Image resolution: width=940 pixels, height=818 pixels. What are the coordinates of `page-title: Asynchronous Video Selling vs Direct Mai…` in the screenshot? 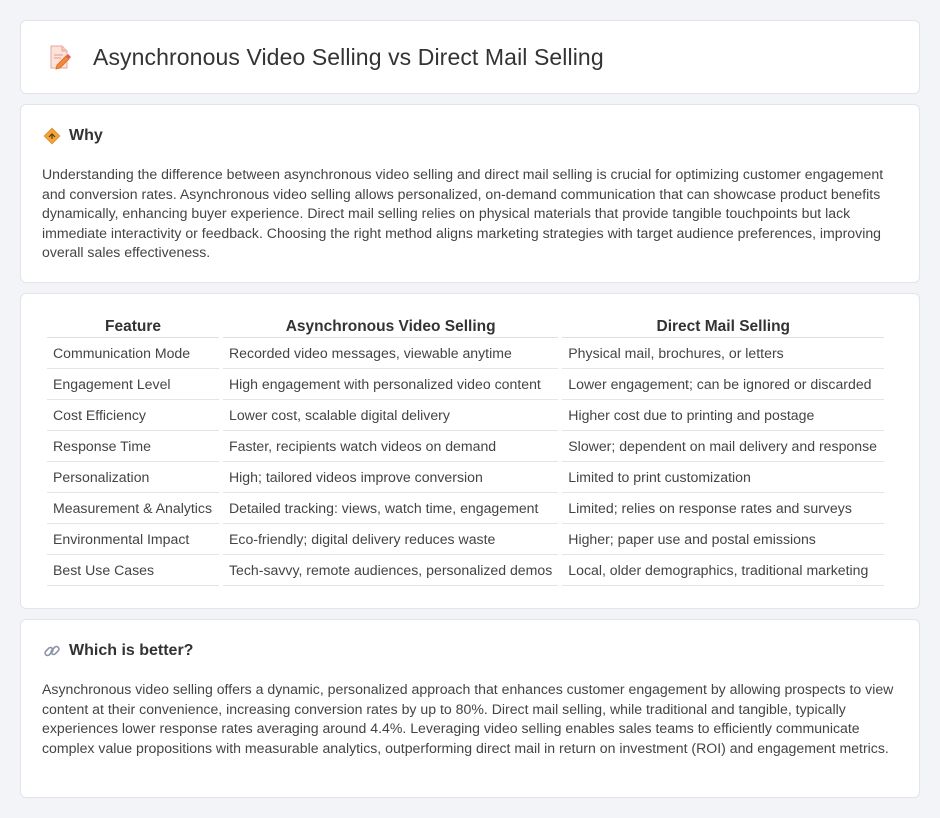 It's located at (348, 56).